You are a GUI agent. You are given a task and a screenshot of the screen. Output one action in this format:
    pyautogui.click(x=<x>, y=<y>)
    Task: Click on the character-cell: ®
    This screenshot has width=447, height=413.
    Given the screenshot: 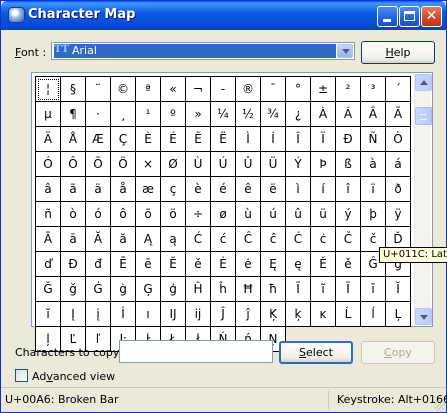 What is the action you would take?
    pyautogui.click(x=248, y=89)
    